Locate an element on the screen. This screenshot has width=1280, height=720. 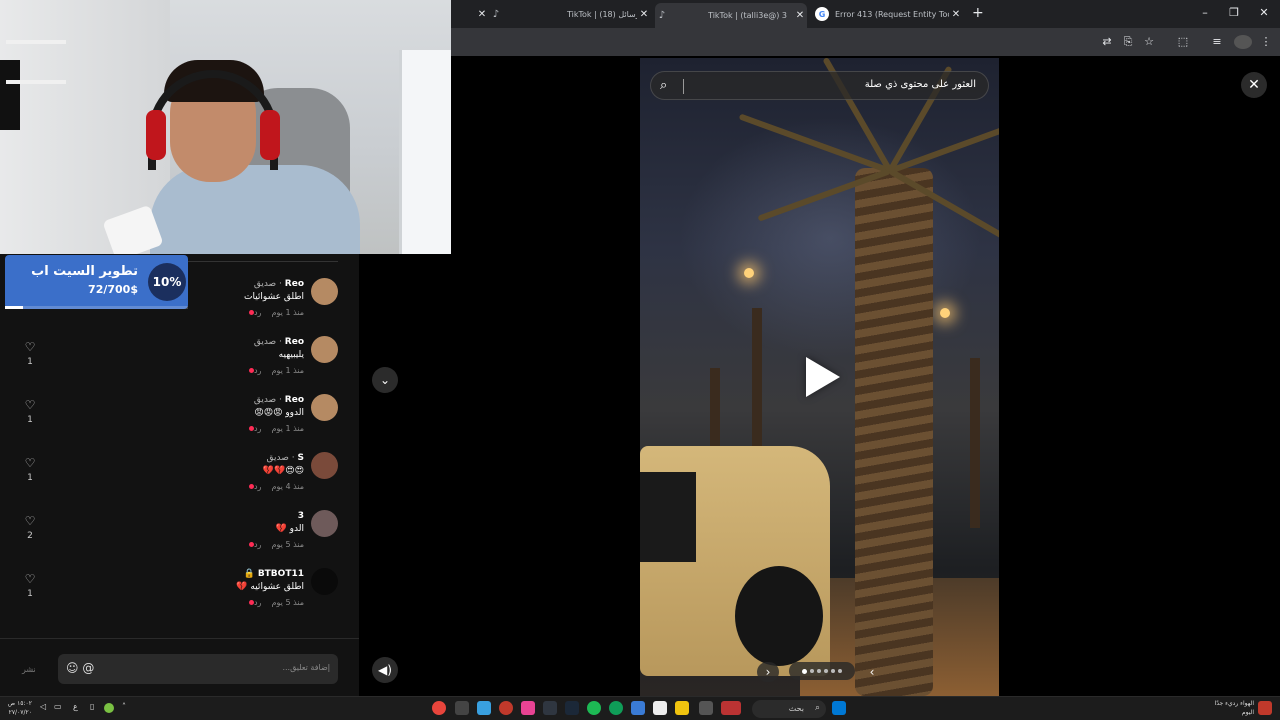
related-search-bar: ⌕ العثور على محتوى ذي صلة is located at coordinates (819, 85).